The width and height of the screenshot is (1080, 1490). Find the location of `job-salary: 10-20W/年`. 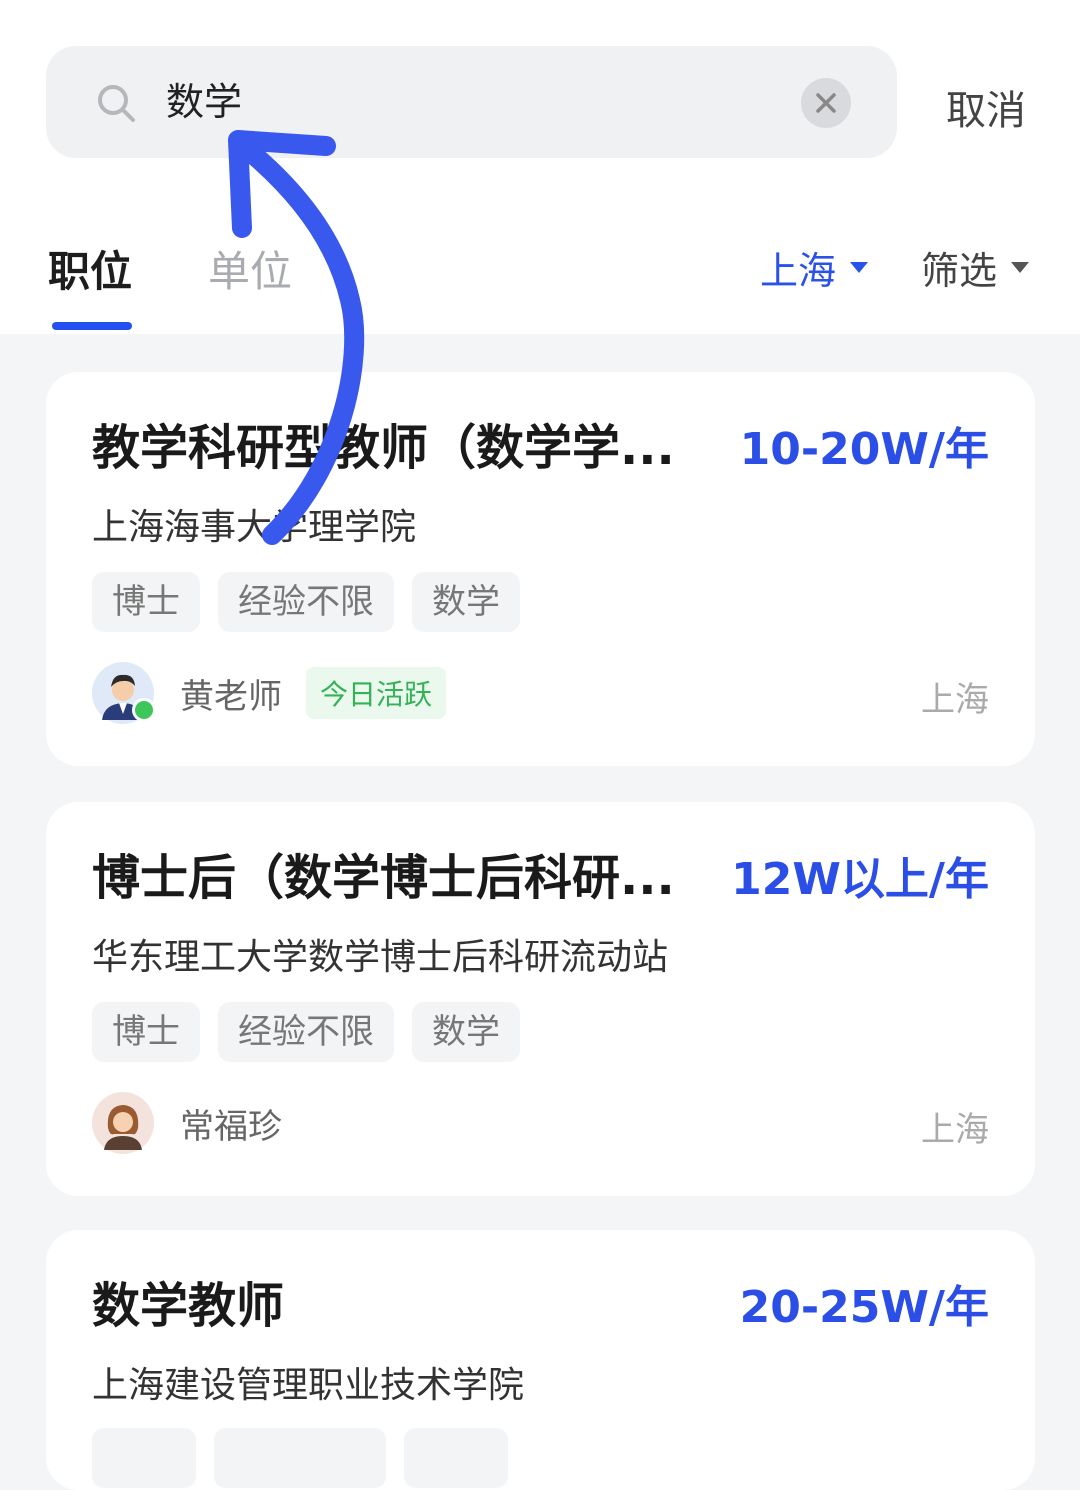

job-salary: 10-20W/年 is located at coordinates (864, 449).